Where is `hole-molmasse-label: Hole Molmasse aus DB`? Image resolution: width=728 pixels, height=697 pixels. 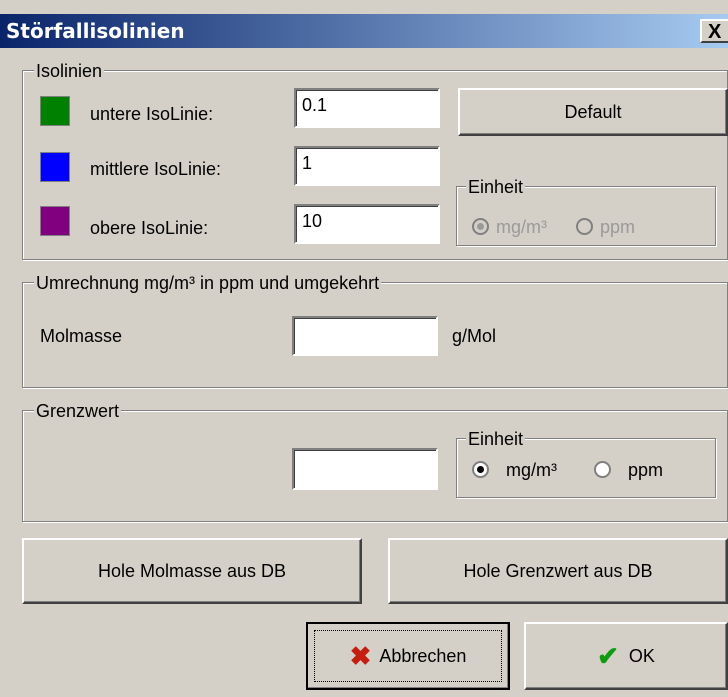
hole-molmasse-label: Hole Molmasse aus DB is located at coordinates (192, 570).